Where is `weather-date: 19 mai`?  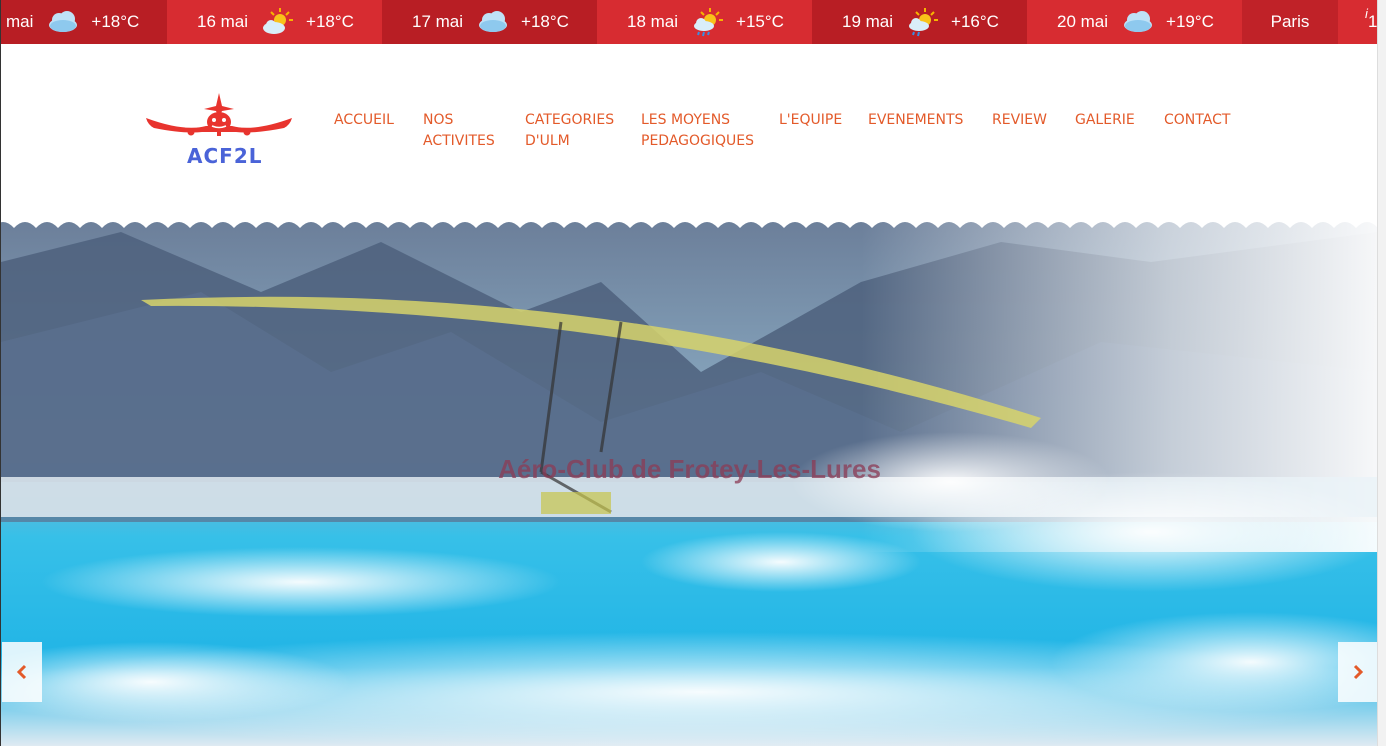
weather-date: 19 mai is located at coordinates (868, 21).